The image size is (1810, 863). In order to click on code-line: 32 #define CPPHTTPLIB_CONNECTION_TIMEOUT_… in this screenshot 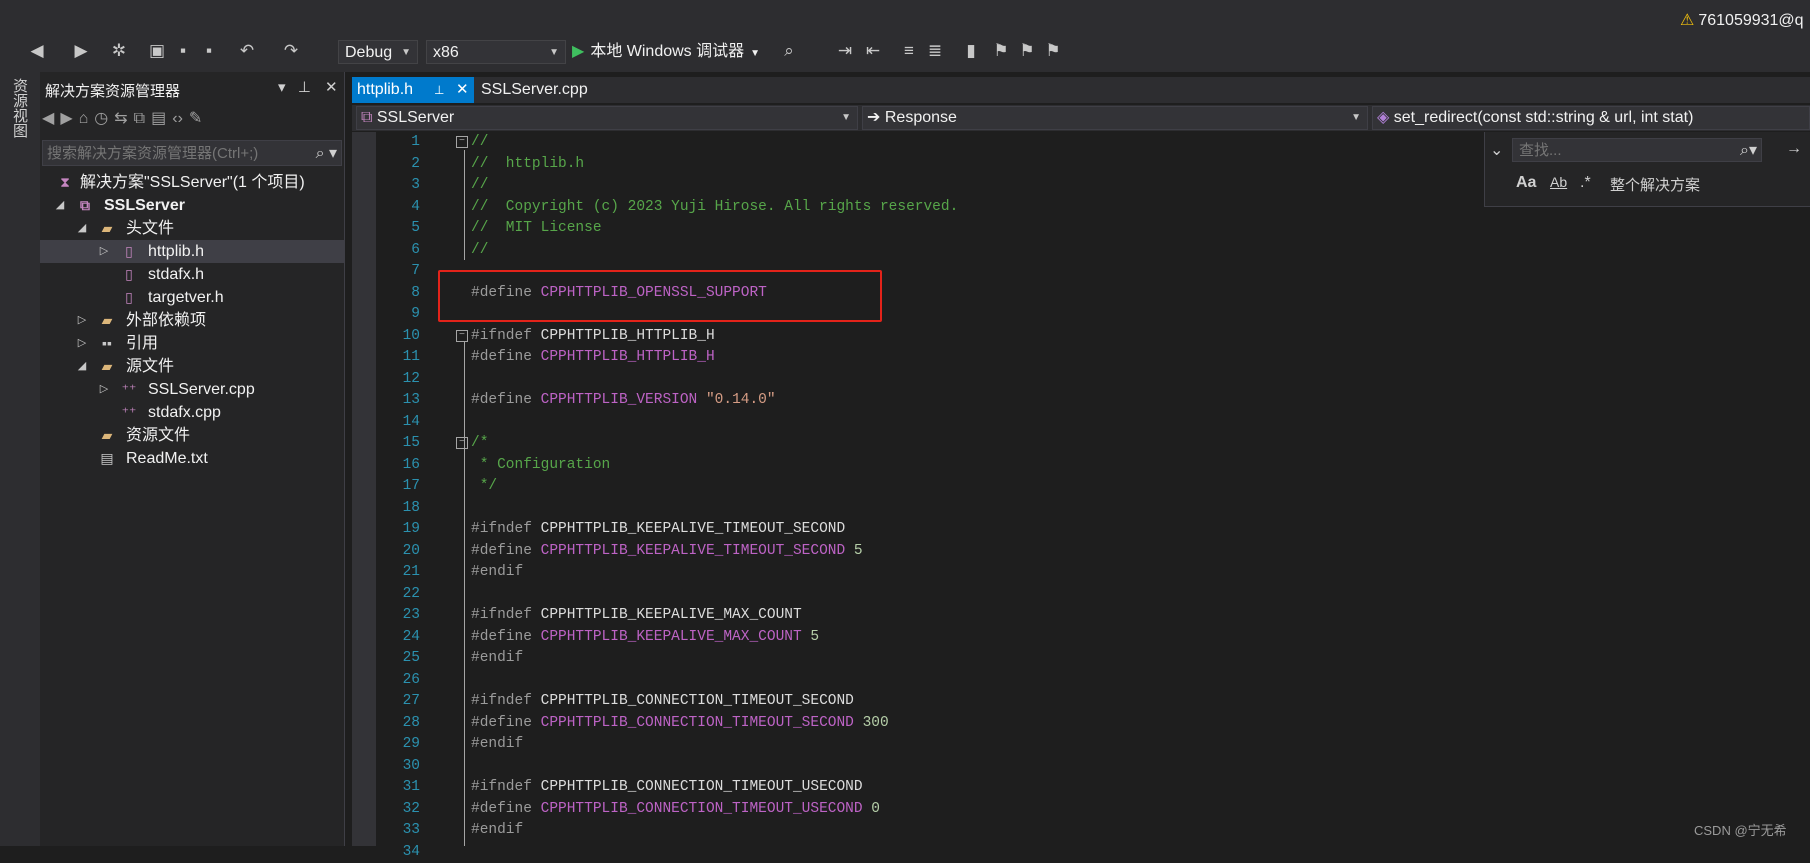, I will do `click(1091, 809)`.